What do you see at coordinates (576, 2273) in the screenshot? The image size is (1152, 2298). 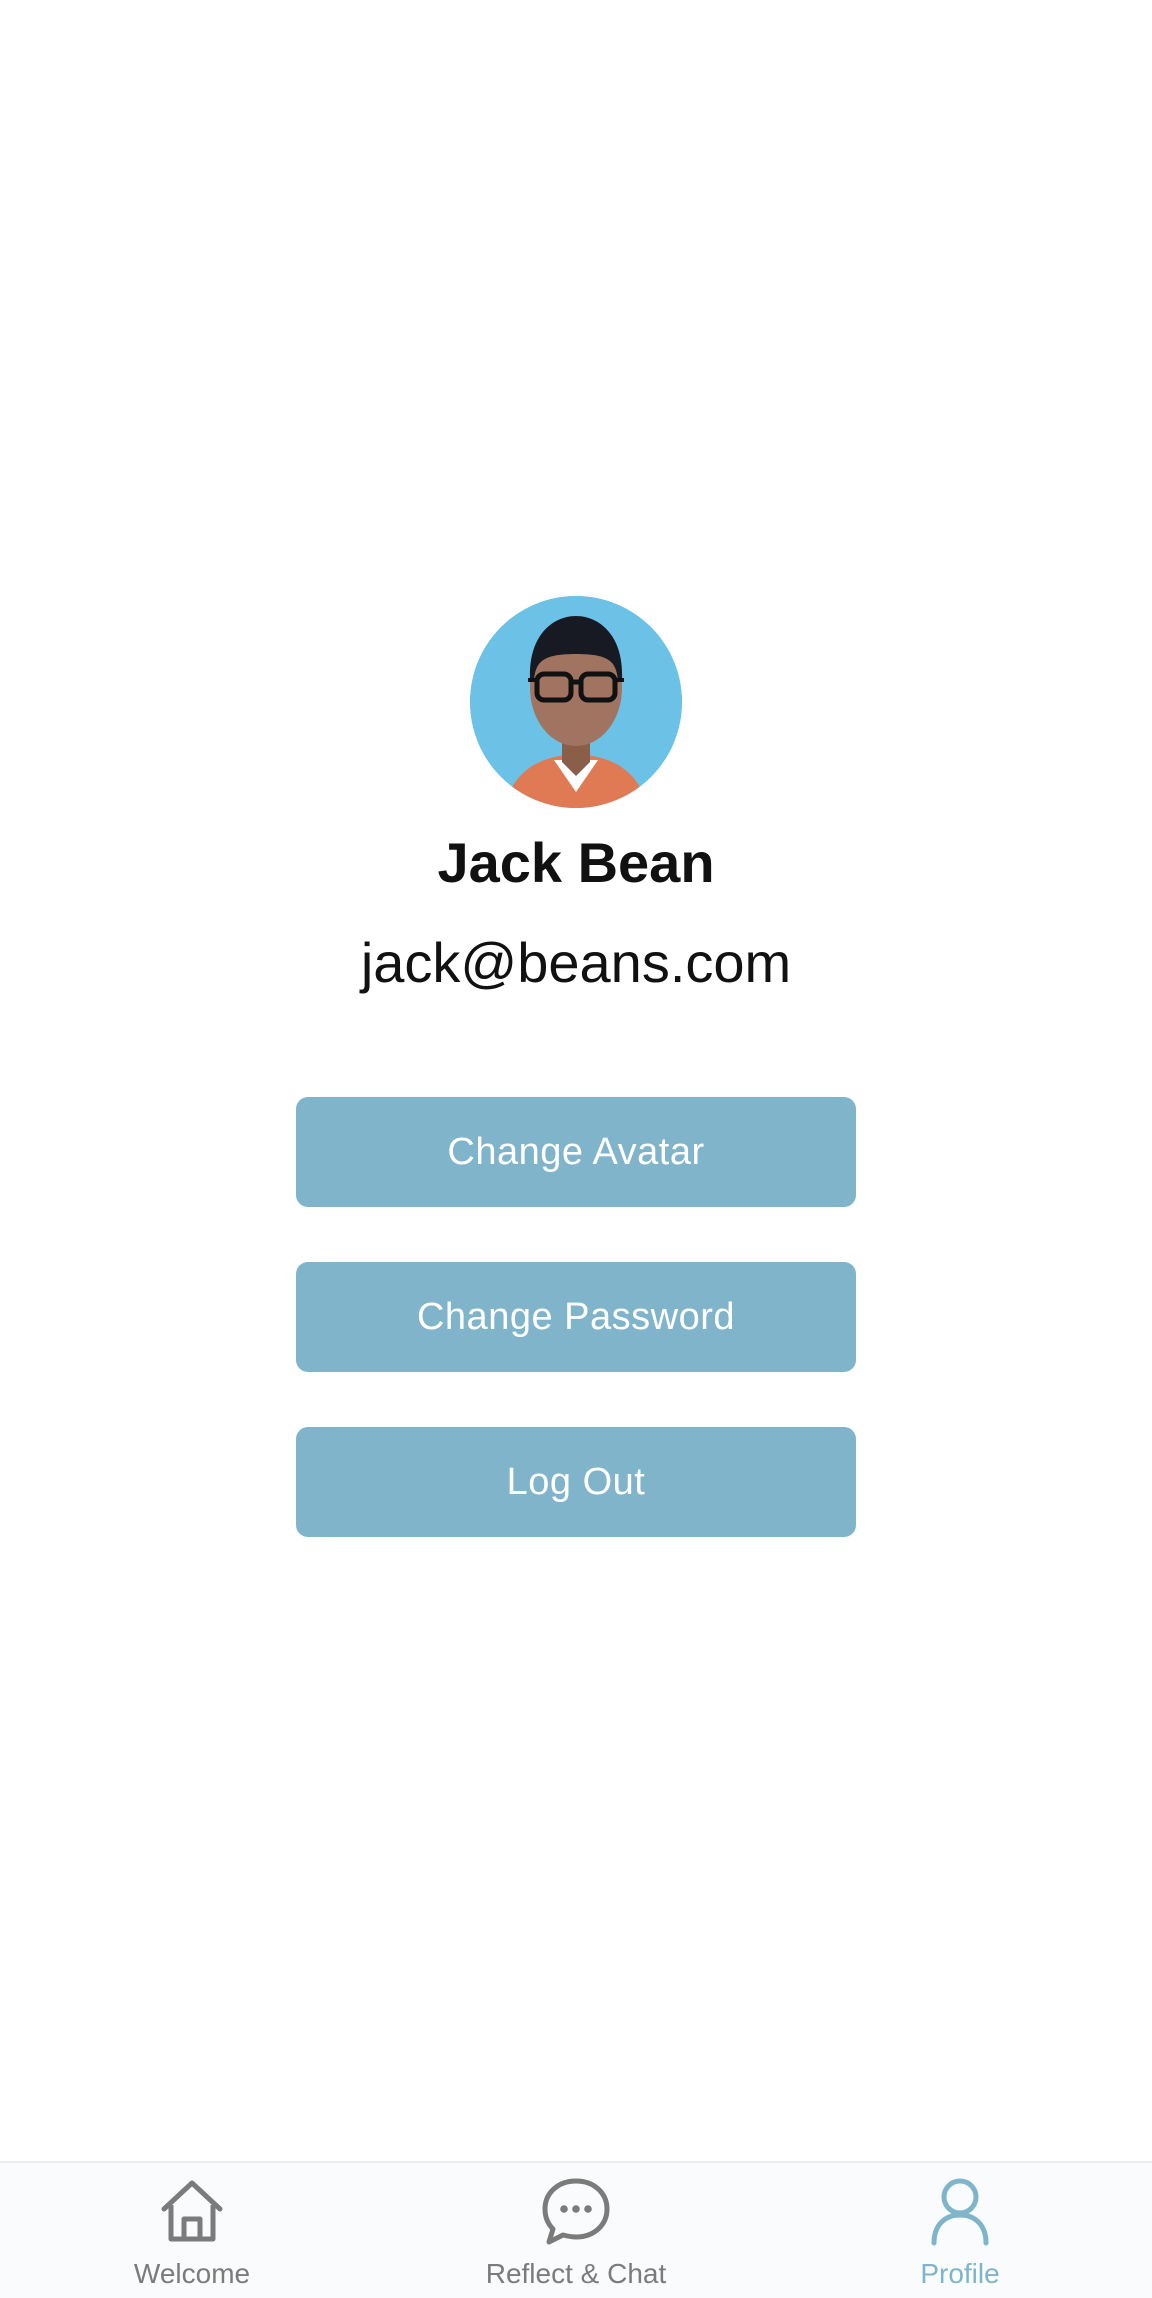 I see `tab-reflect-chat-label: Reflect & Chat` at bounding box center [576, 2273].